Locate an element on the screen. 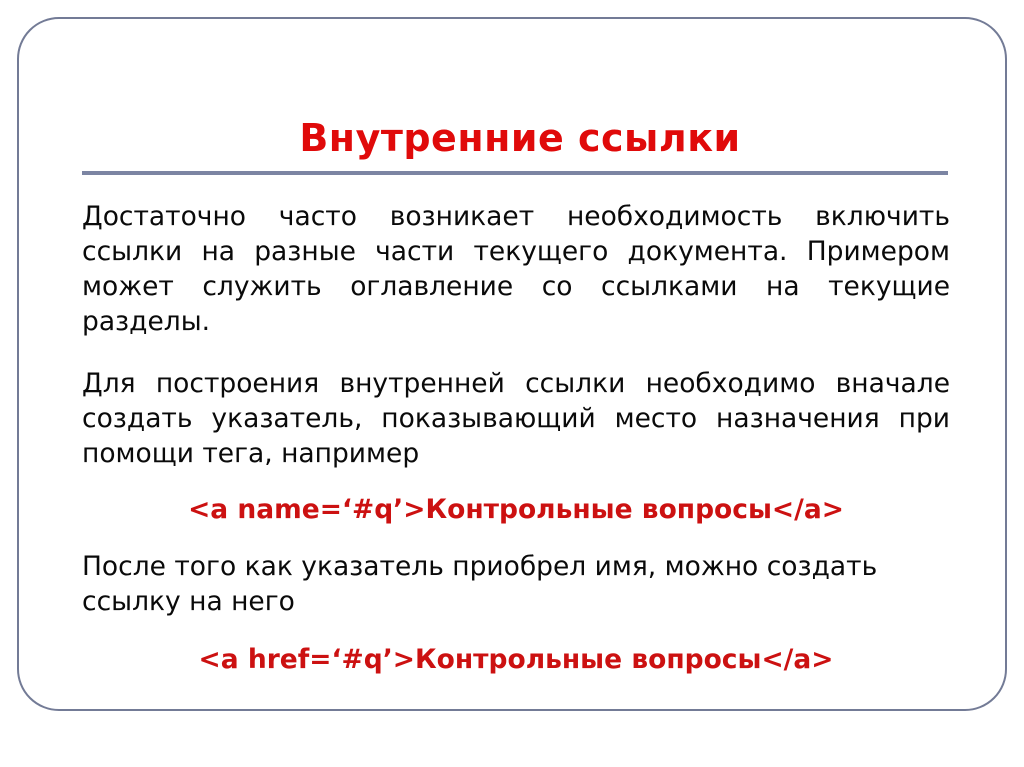 The image size is (1024, 767). code-example-anchor-name: <a name=‘#q’>Контрольные вопросы</a> is located at coordinates (516, 509).